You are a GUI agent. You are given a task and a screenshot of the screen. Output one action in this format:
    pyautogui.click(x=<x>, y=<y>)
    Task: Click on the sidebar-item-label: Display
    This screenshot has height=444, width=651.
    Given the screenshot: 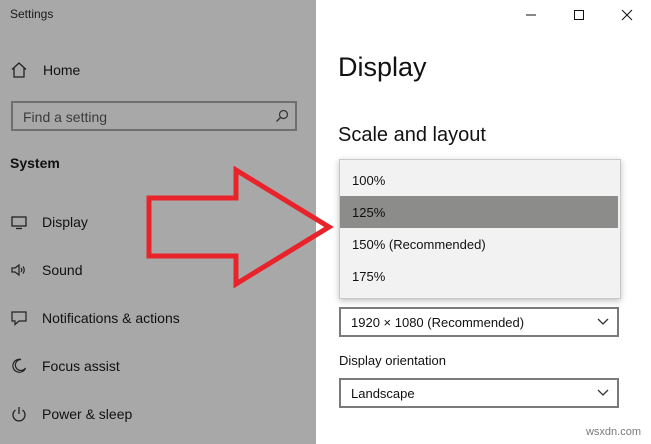 What is the action you would take?
    pyautogui.click(x=65, y=222)
    